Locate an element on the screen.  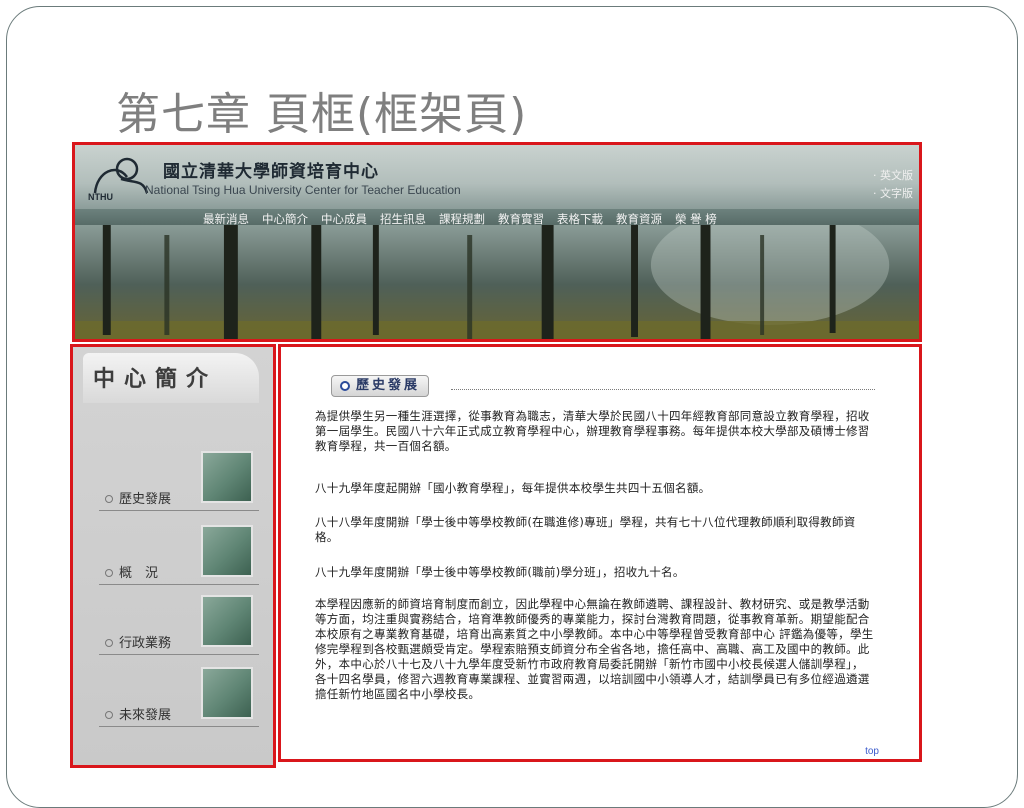
nthu-logo: NTHU is located at coordinates (118, 179).